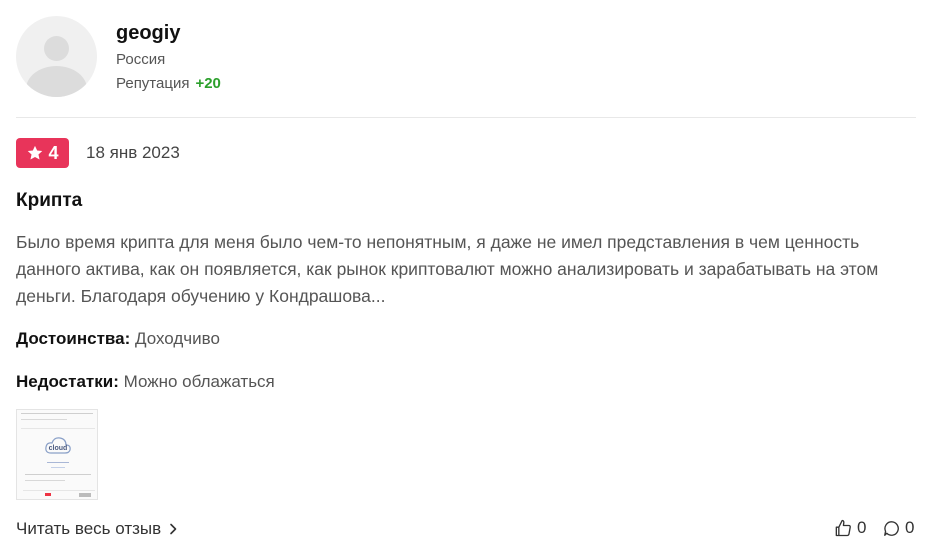 The width and height of the screenshot is (926, 556). Describe the element at coordinates (208, 83) in the screenshot. I see `reputation-value: +20` at that location.